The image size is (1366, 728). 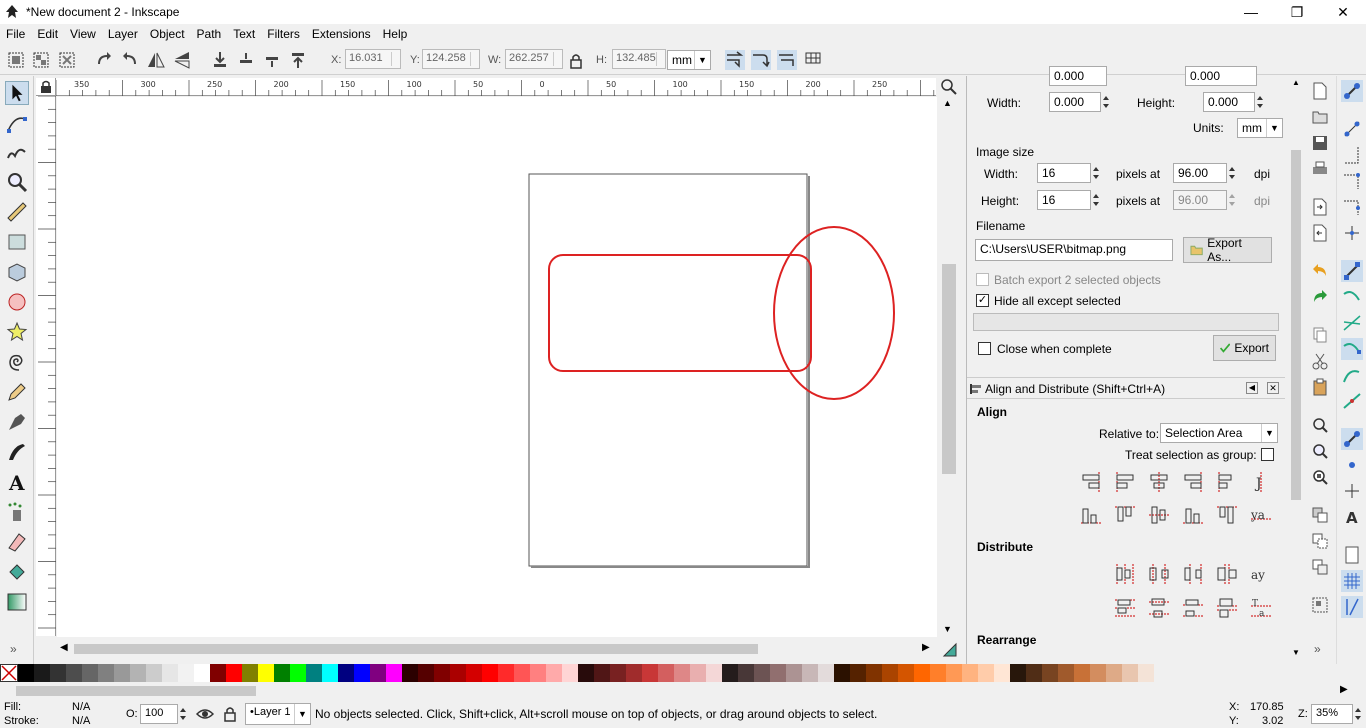 I want to click on palette-scroll-thumb, so click(x=136, y=691).